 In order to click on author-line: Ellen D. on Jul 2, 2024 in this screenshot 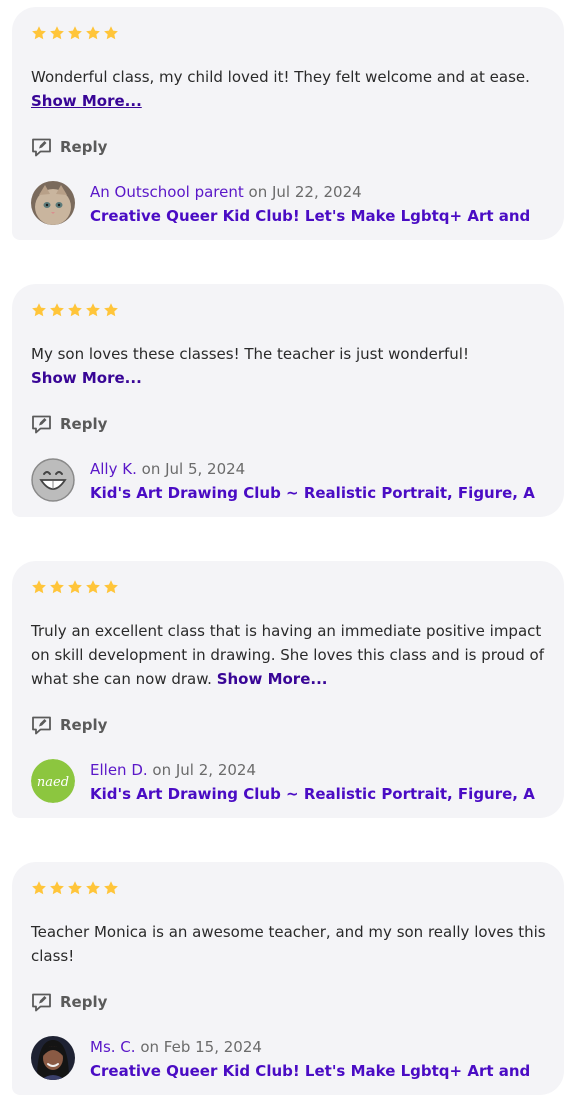, I will do `click(312, 770)`.